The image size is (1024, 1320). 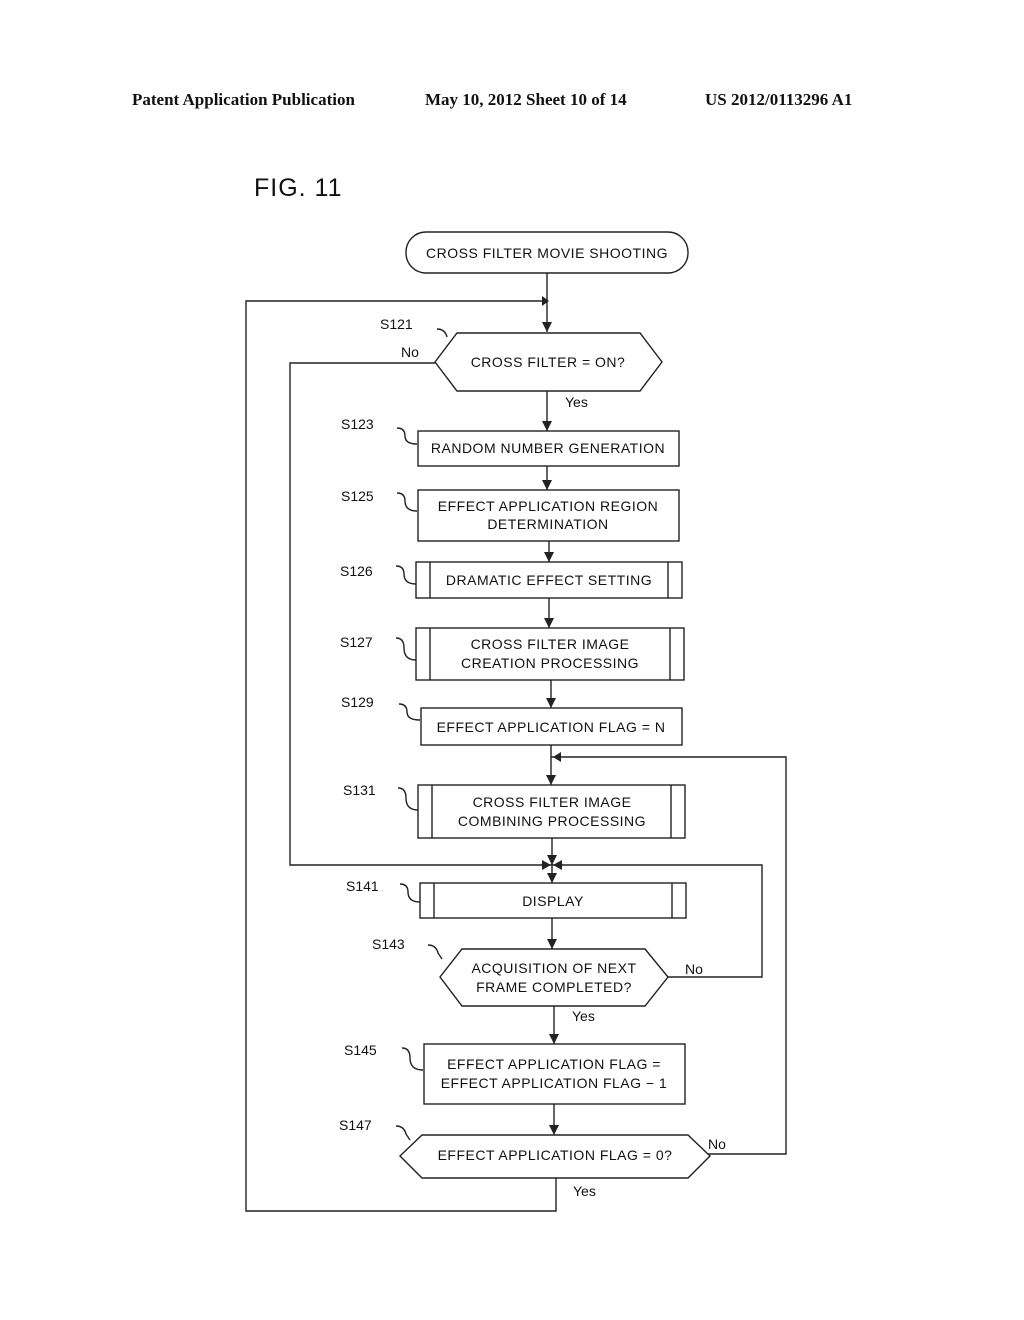 I want to click on s147-no-label: No, so click(x=717, y=1144).